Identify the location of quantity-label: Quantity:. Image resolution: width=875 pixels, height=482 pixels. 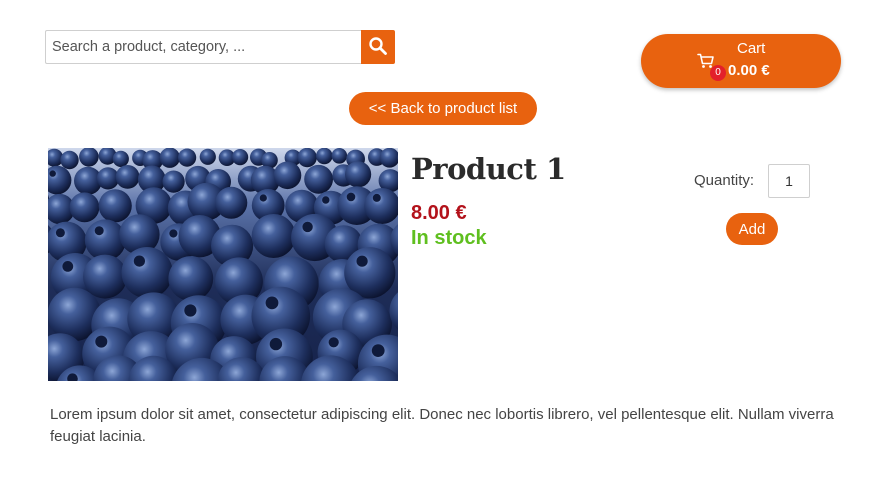
(724, 180).